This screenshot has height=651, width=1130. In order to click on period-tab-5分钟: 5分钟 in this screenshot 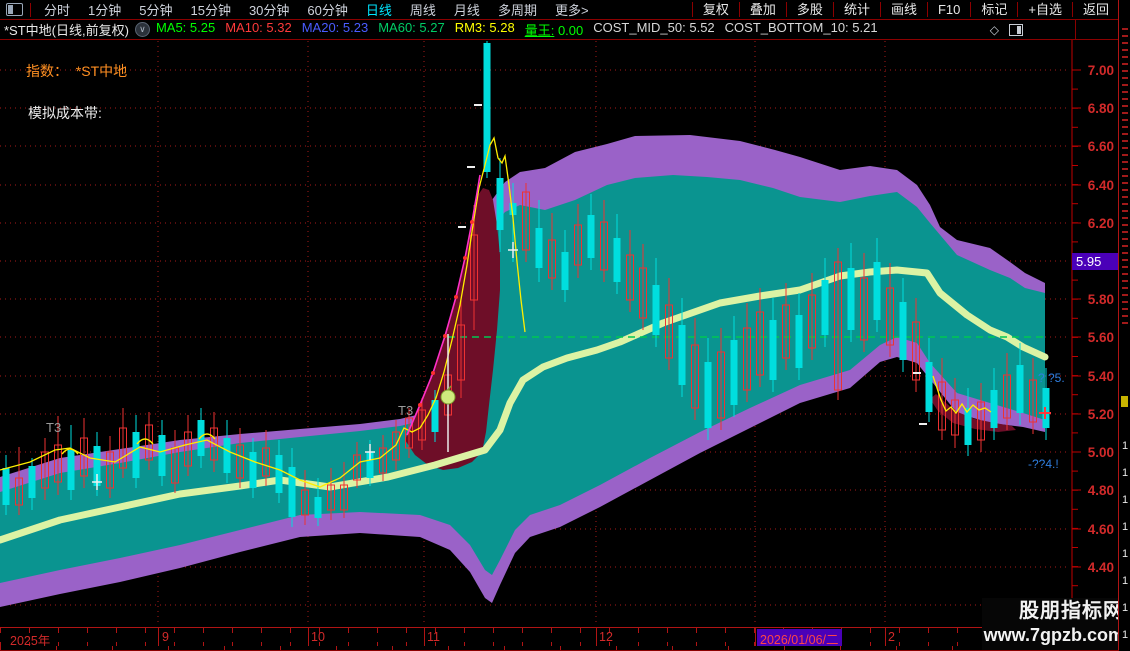, I will do `click(155, 9)`.